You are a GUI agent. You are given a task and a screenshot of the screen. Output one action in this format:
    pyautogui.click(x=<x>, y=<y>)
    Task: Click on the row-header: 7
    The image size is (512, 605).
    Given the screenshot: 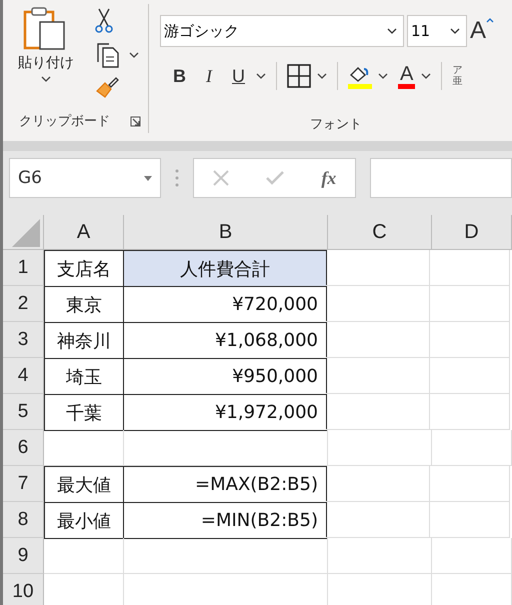 What is the action you would take?
    pyautogui.click(x=23, y=484)
    